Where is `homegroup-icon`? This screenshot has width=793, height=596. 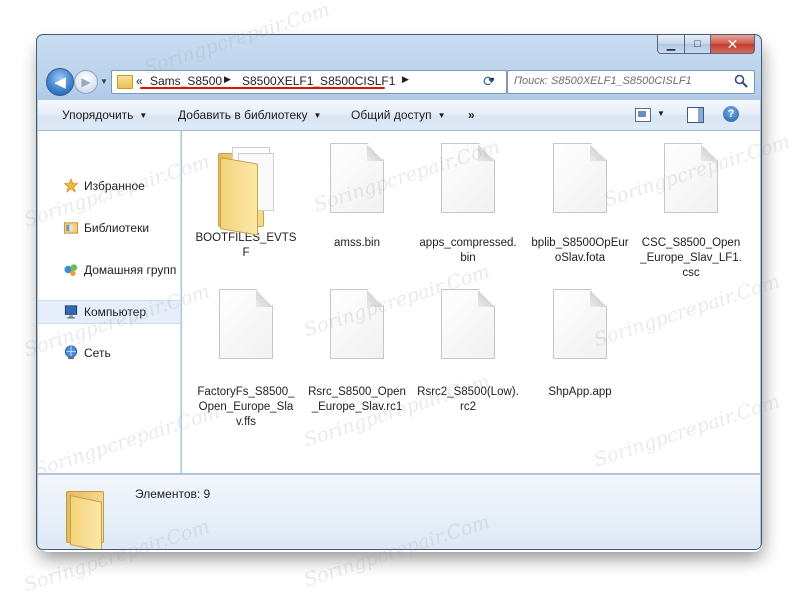 homegroup-icon is located at coordinates (71, 270).